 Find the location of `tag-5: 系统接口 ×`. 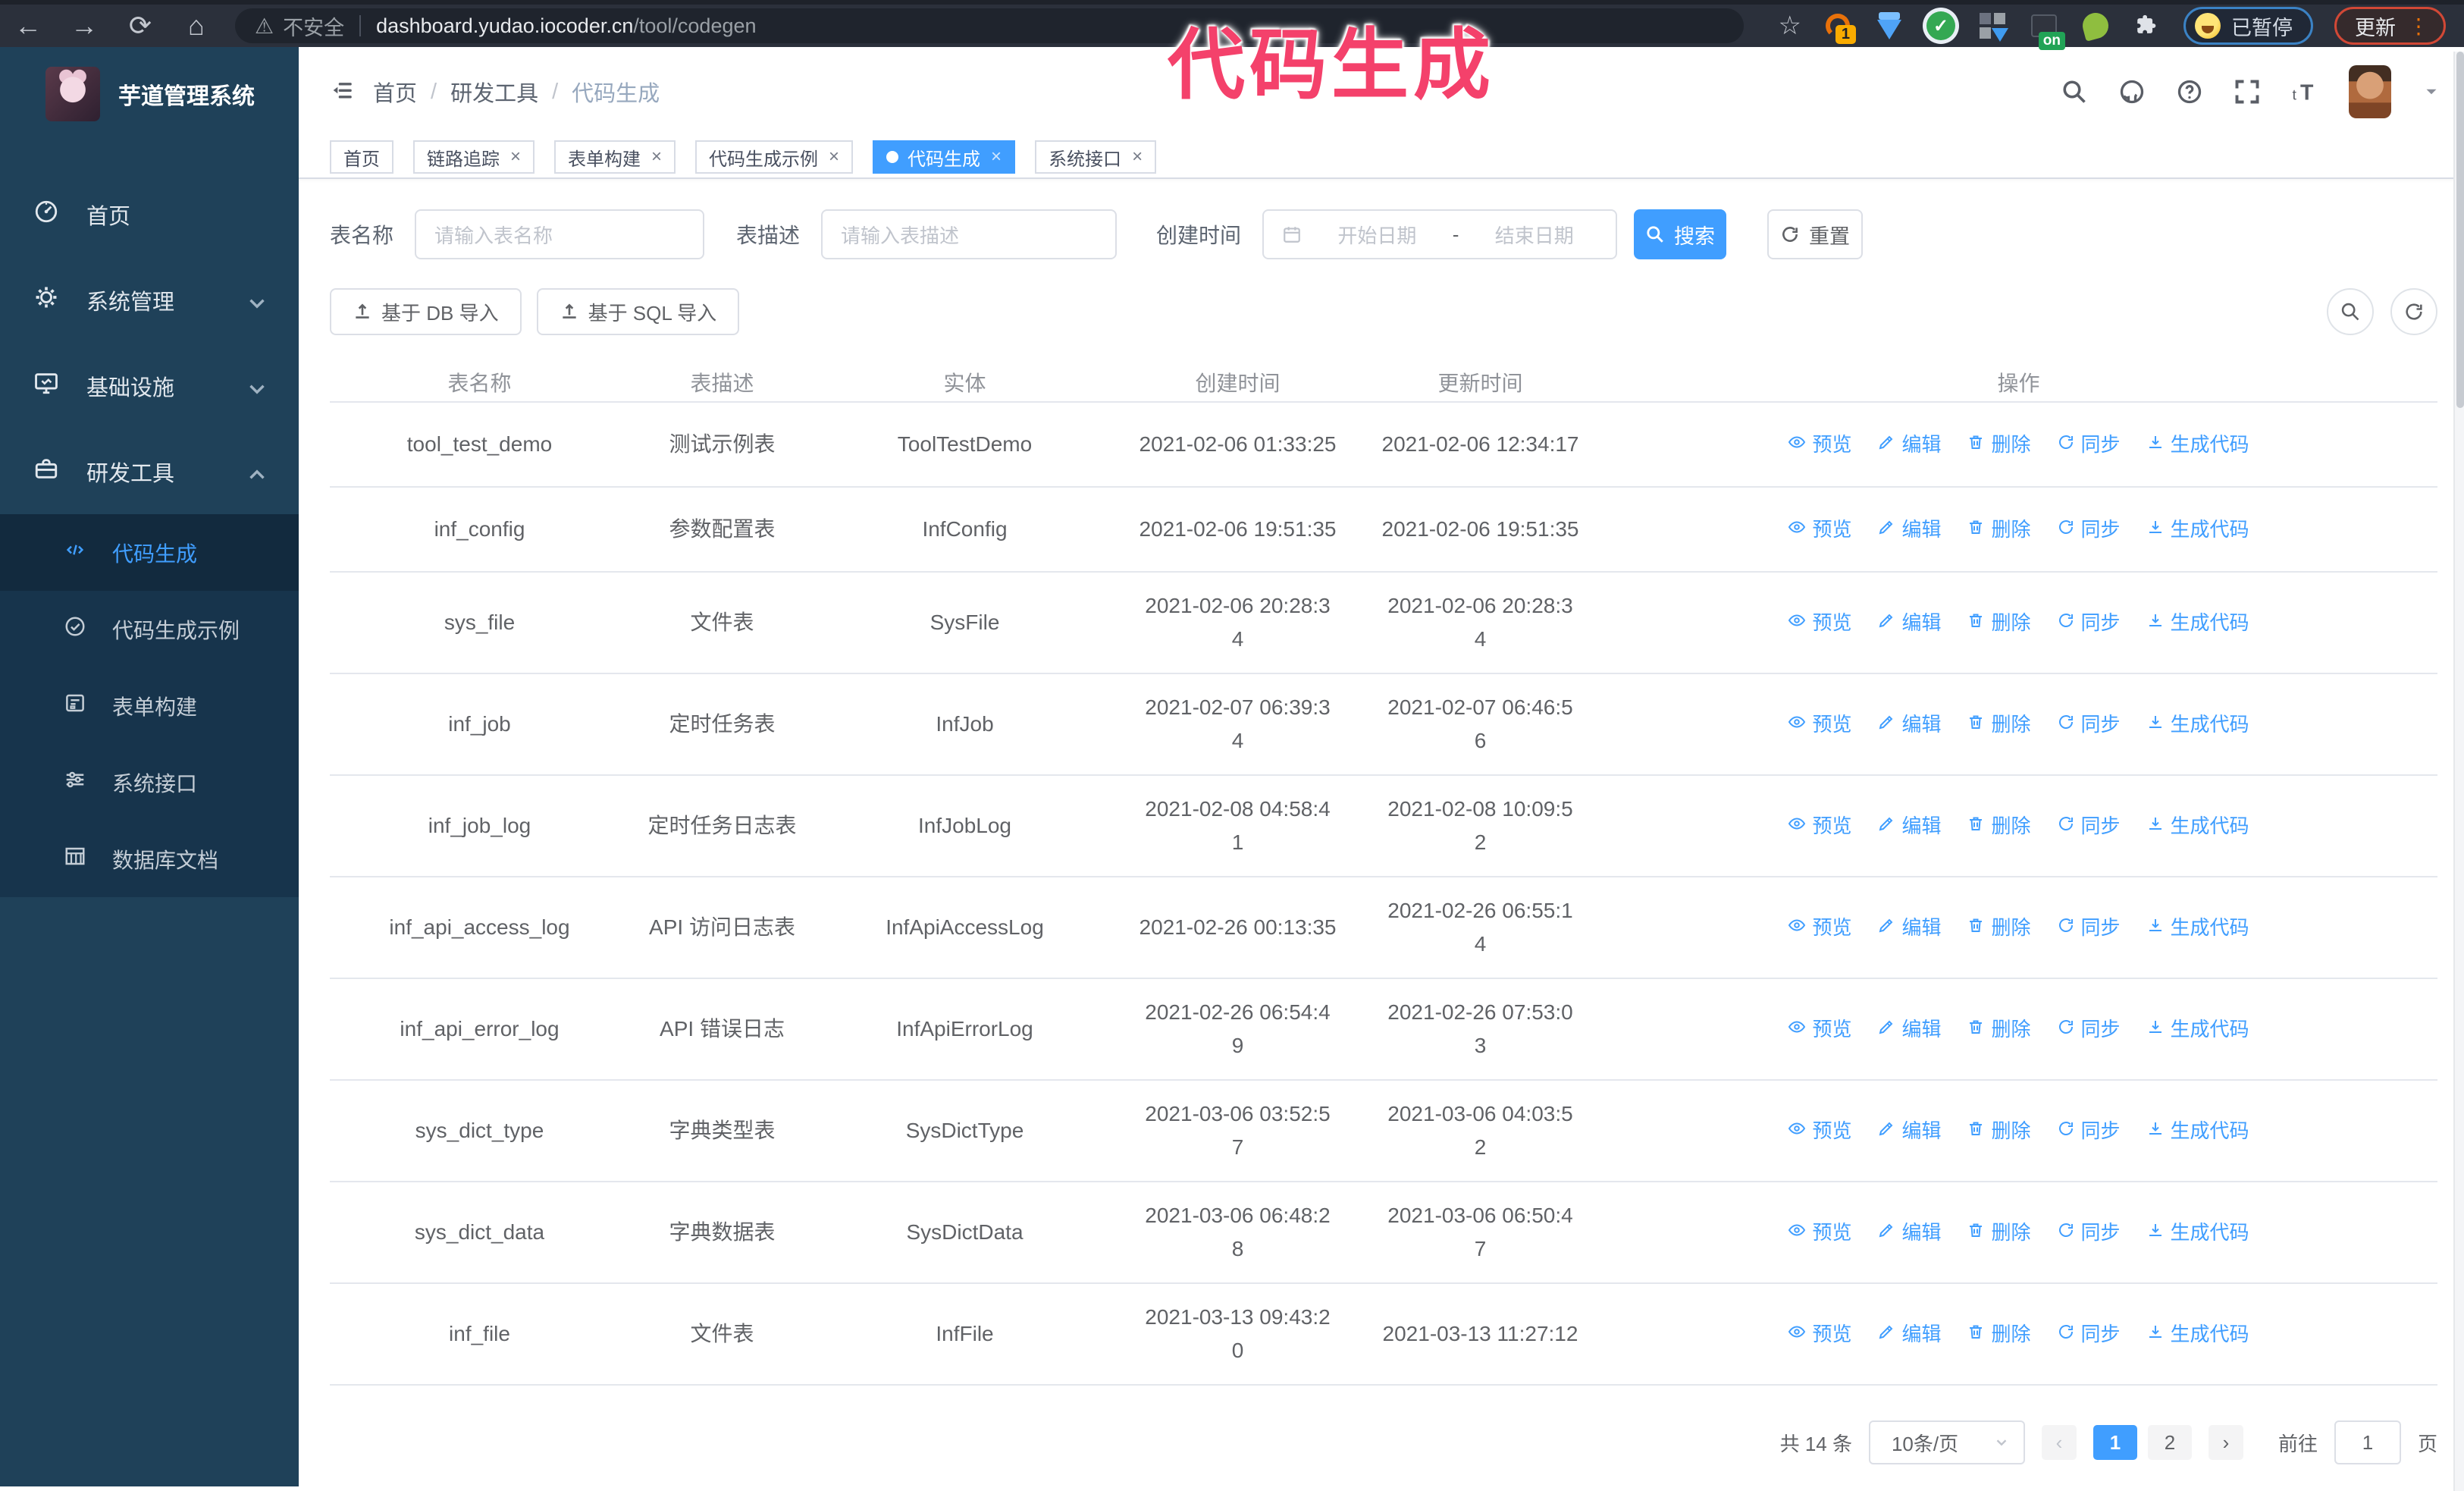

tag-5: 系统接口 × is located at coordinates (1096, 157).